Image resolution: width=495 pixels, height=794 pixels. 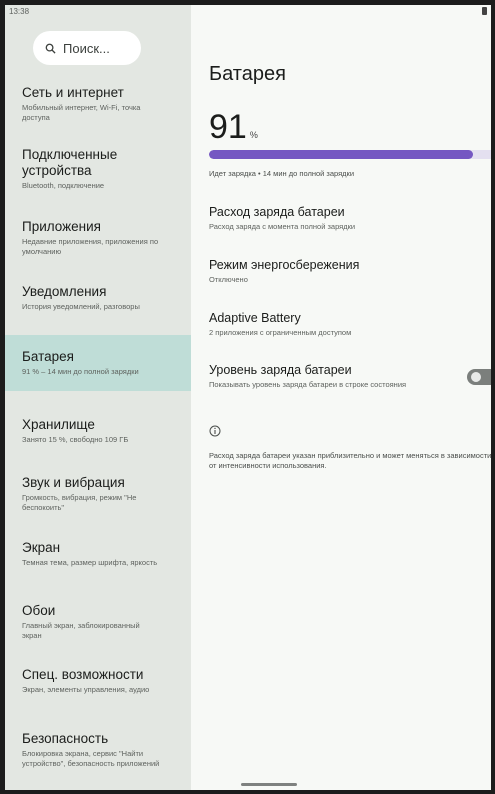 I want to click on search-icon, so click(x=50, y=48).